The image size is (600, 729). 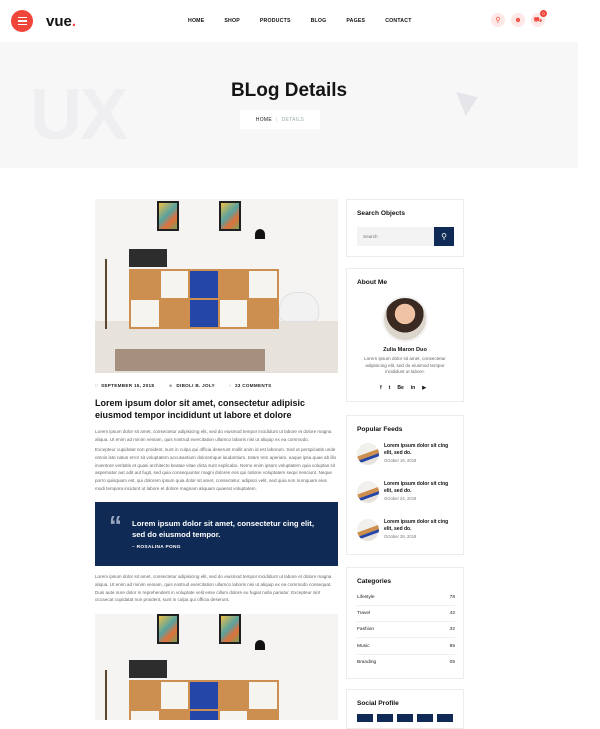 I want to click on comment-icon: ○, so click(x=230, y=385).